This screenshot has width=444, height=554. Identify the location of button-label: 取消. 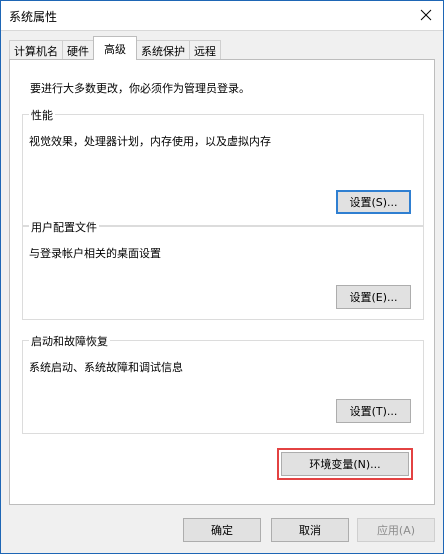
(310, 530).